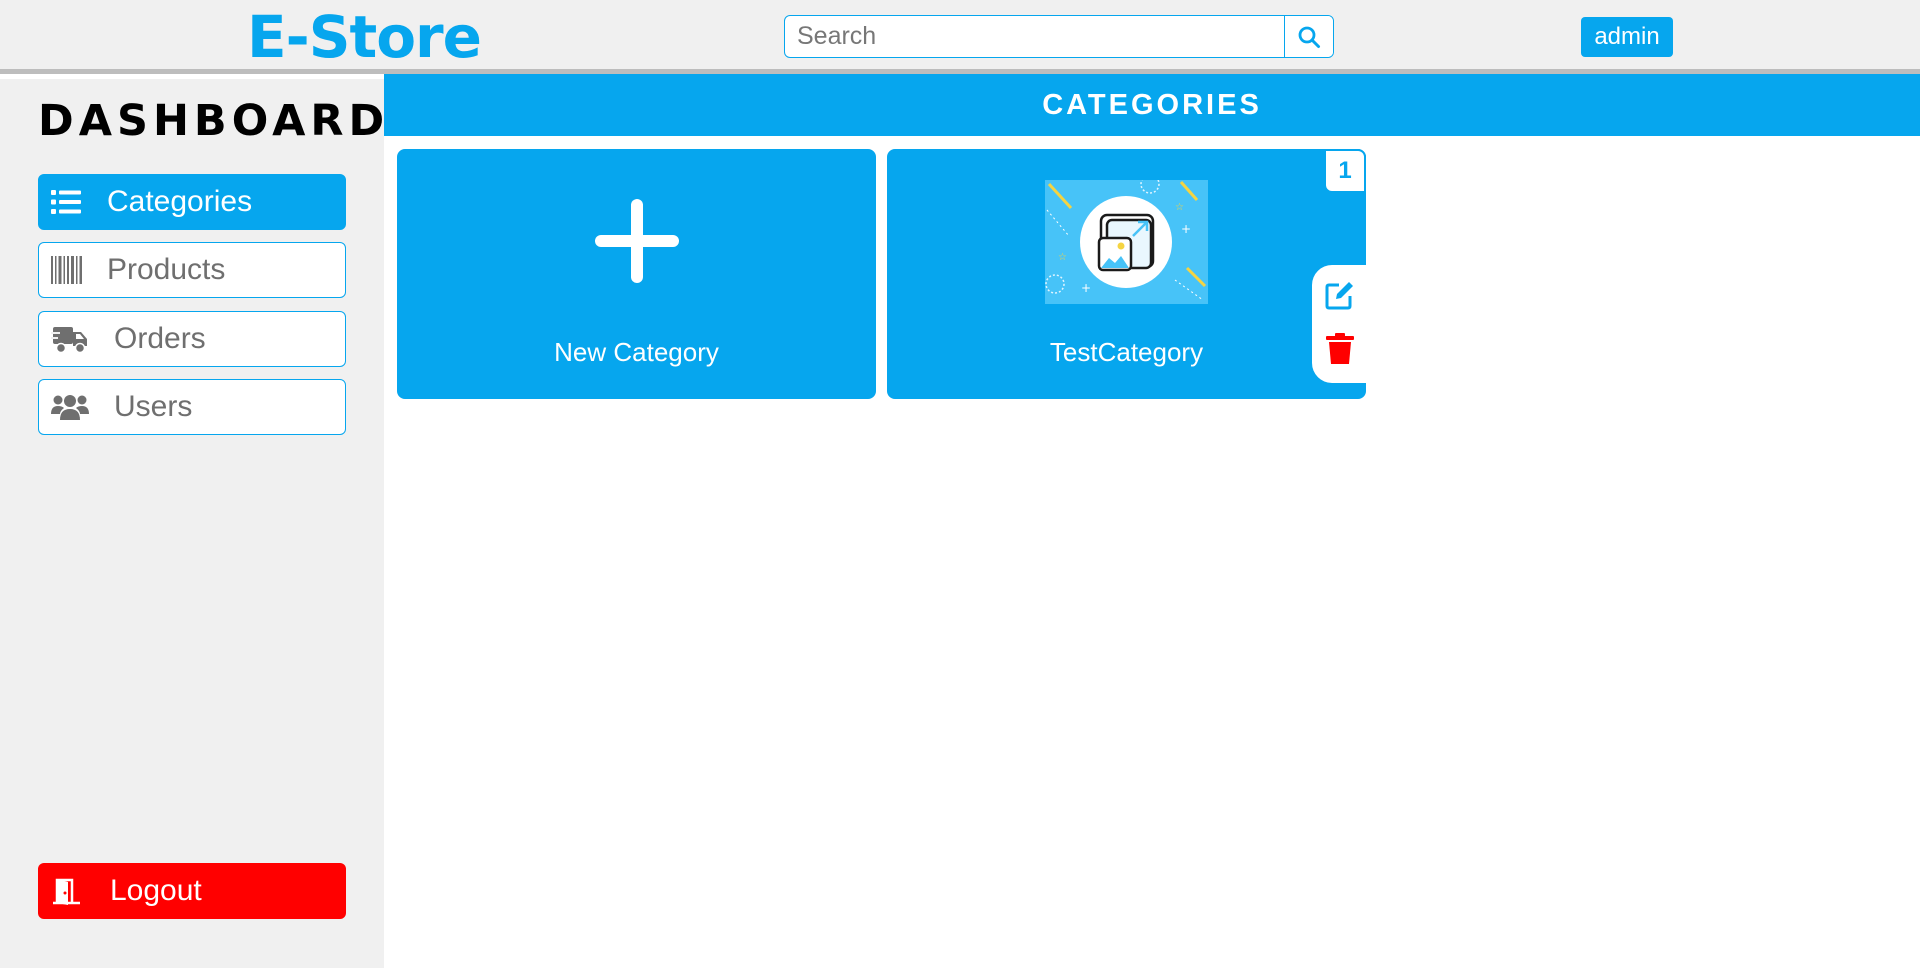 The height and width of the screenshot is (968, 1920). What do you see at coordinates (67, 270) in the screenshot?
I see `barcode-icon` at bounding box center [67, 270].